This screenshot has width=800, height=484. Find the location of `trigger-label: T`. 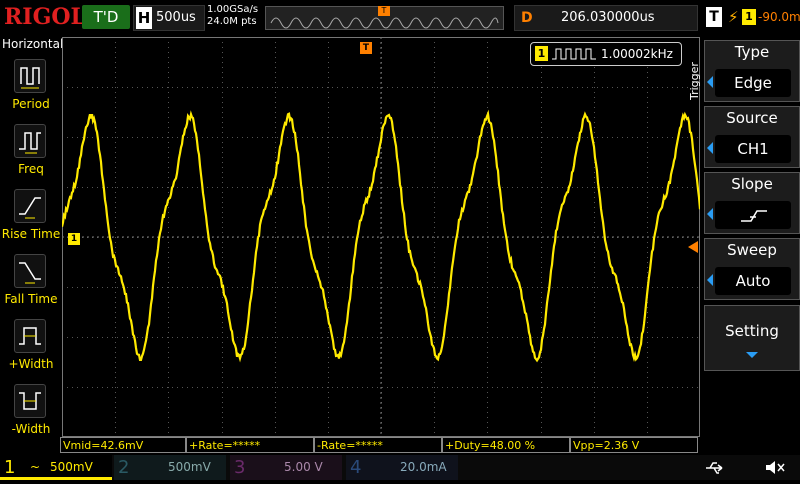

trigger-label: T is located at coordinates (714, 17).